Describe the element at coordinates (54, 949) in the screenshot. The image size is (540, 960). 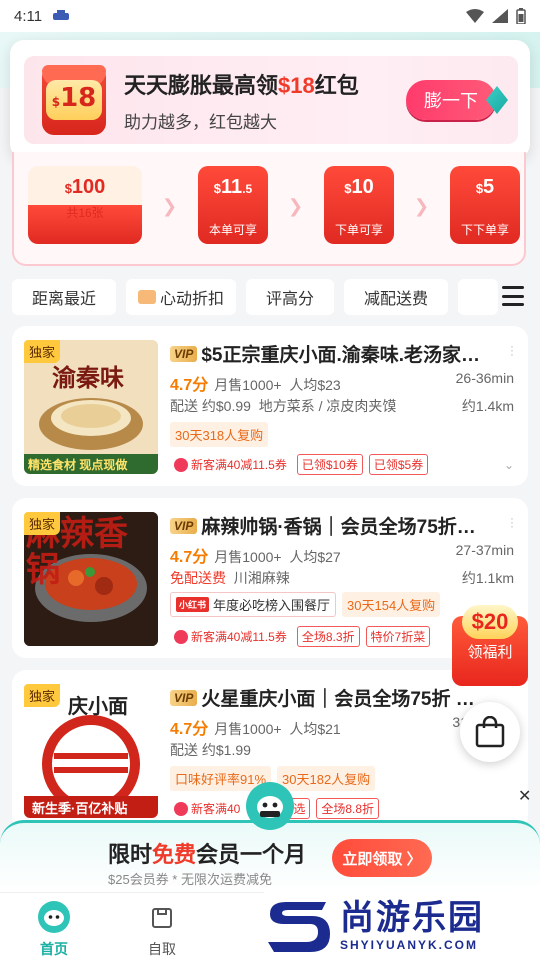
I see `tab-home-label: 首页` at that location.